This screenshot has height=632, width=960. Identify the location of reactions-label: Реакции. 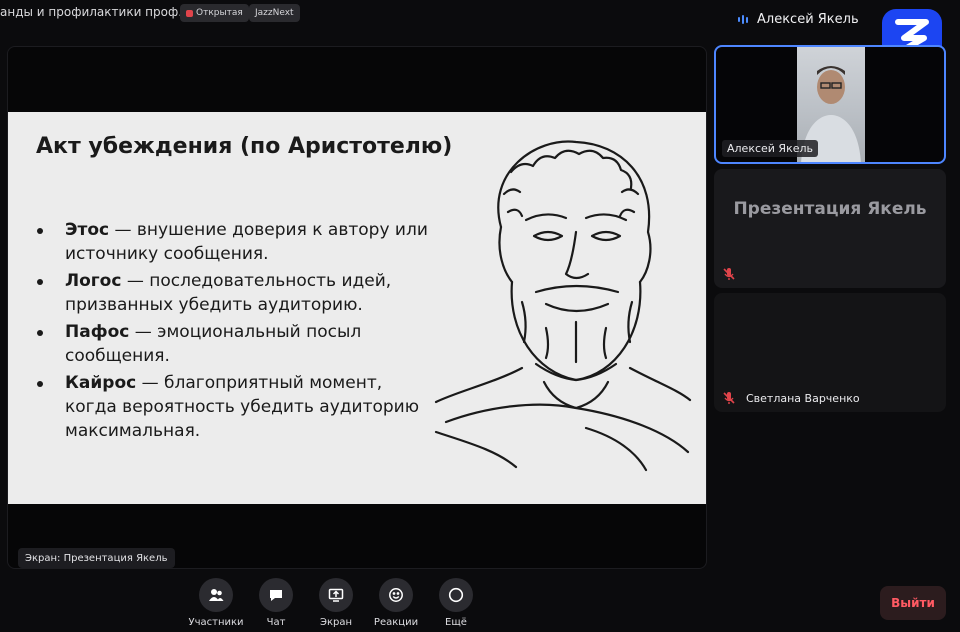
(396, 622).